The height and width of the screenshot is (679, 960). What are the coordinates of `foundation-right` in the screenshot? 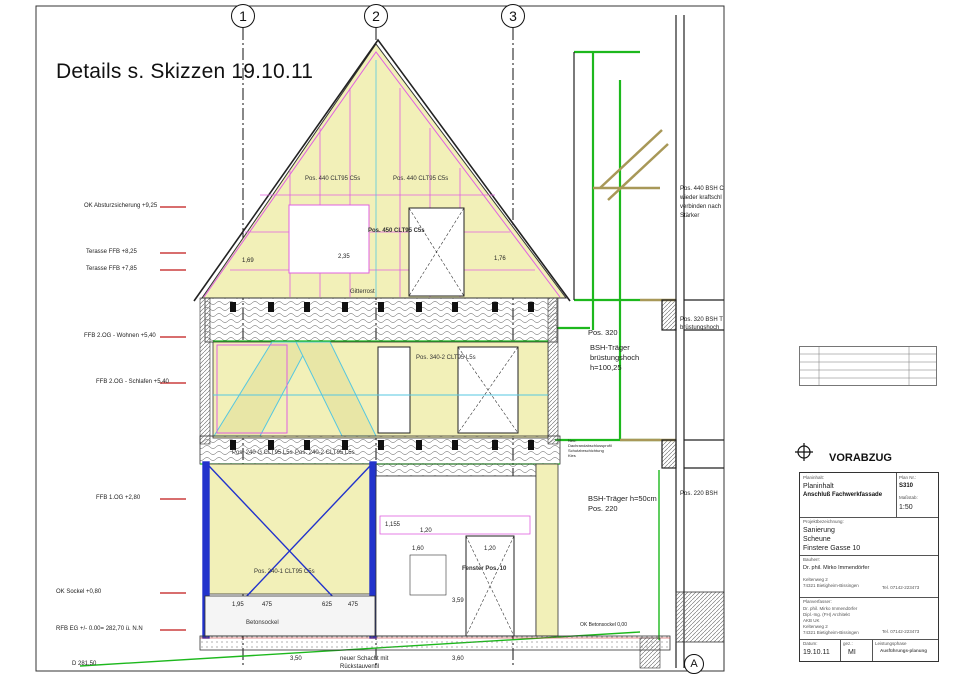 It's located at (700, 617).